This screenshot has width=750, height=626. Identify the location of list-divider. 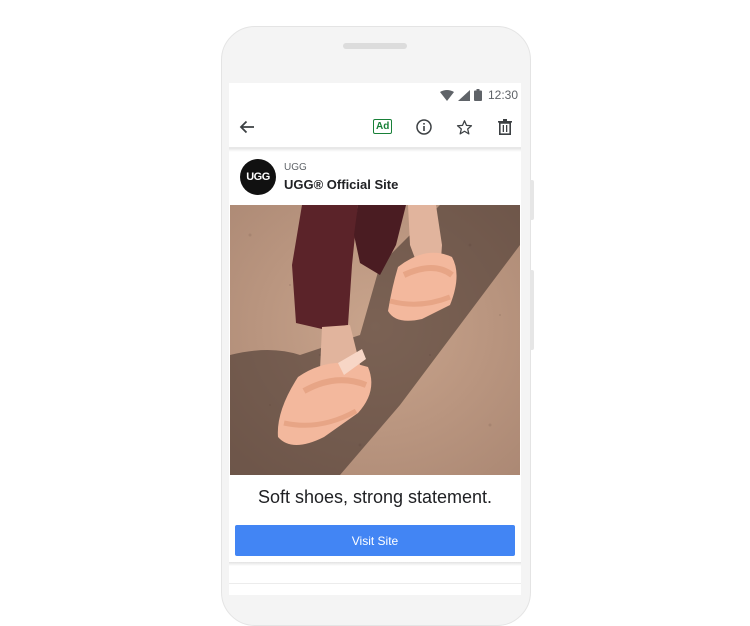
(375, 583).